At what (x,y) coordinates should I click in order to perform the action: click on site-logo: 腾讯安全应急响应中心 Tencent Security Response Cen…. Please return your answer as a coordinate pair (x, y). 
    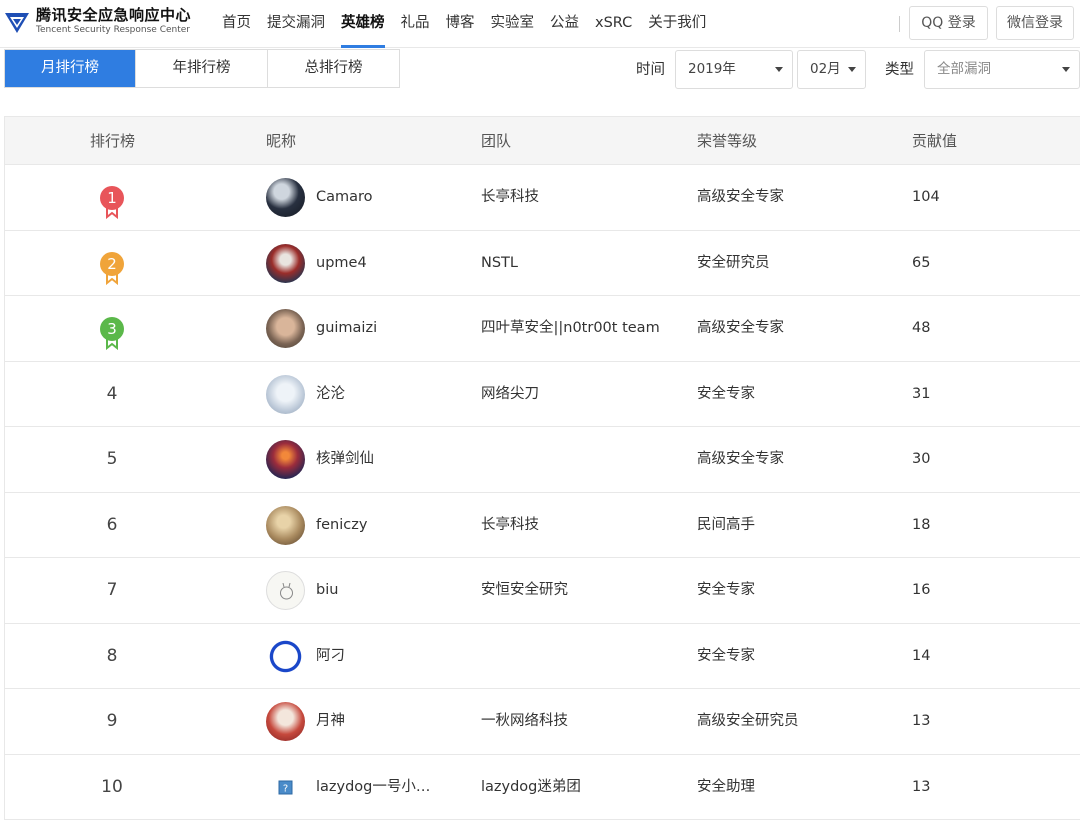
    Looking at the image, I should click on (97, 21).